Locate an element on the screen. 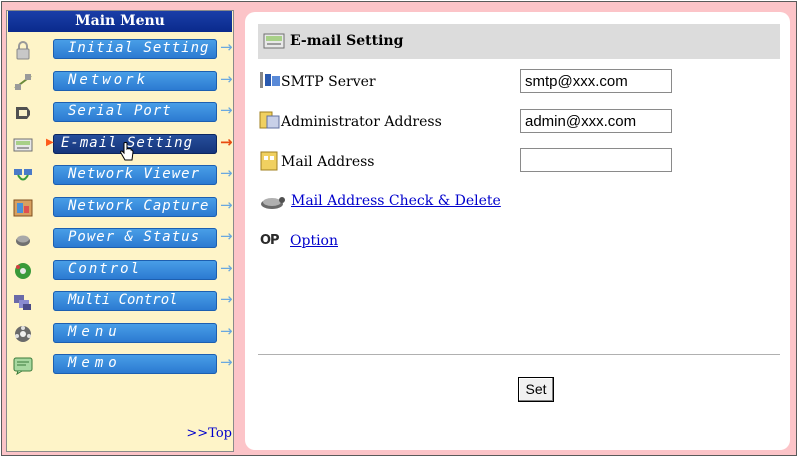 This screenshot has height=458, width=799. menu-button: Menu is located at coordinates (135, 333).